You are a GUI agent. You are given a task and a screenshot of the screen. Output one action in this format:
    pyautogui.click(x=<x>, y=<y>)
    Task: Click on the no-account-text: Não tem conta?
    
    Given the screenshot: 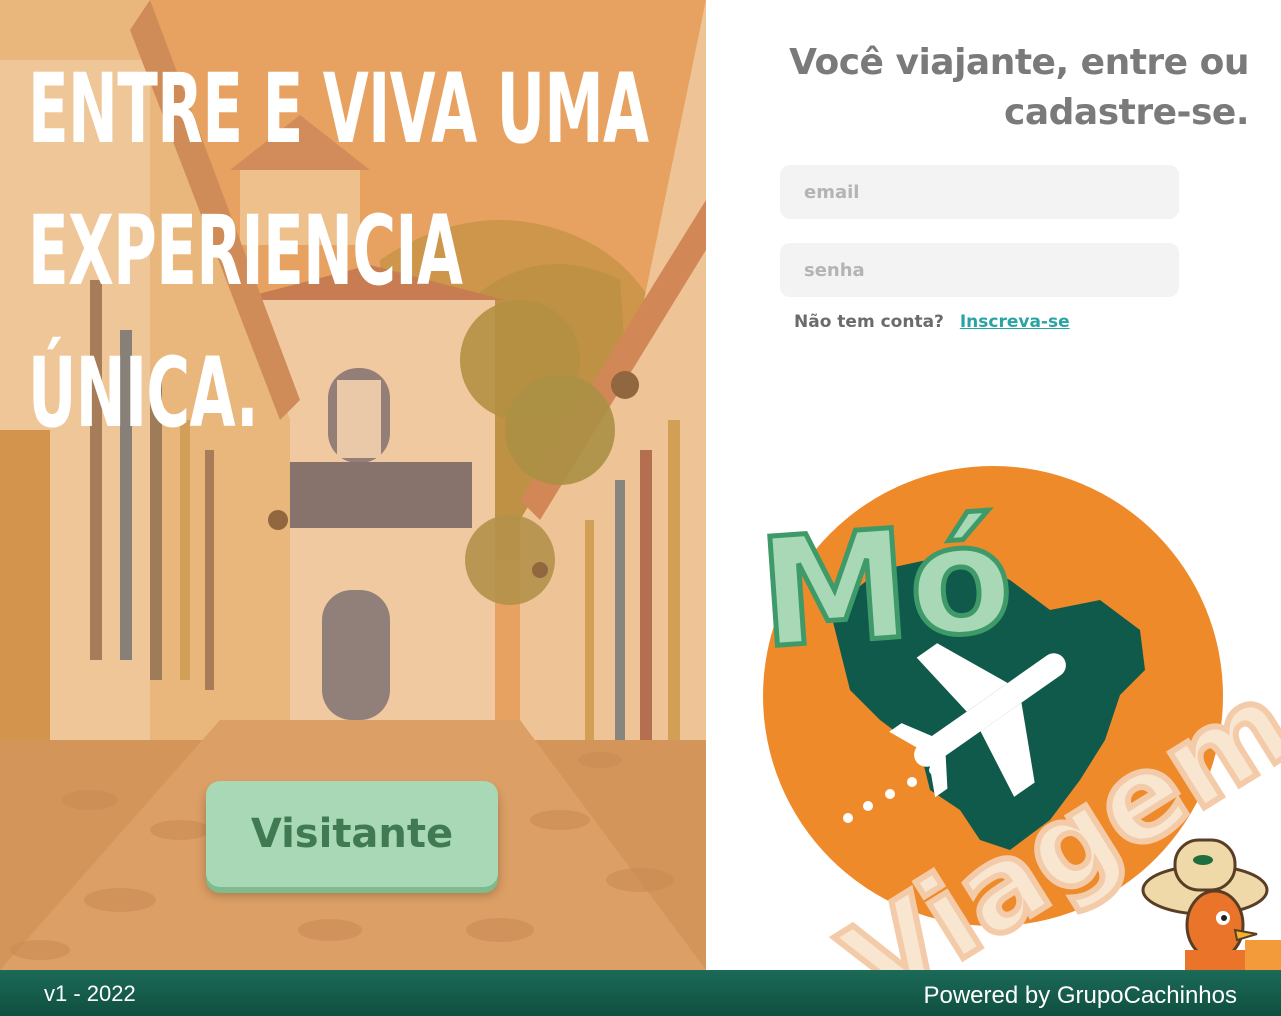 What is the action you would take?
    pyautogui.click(x=869, y=322)
    